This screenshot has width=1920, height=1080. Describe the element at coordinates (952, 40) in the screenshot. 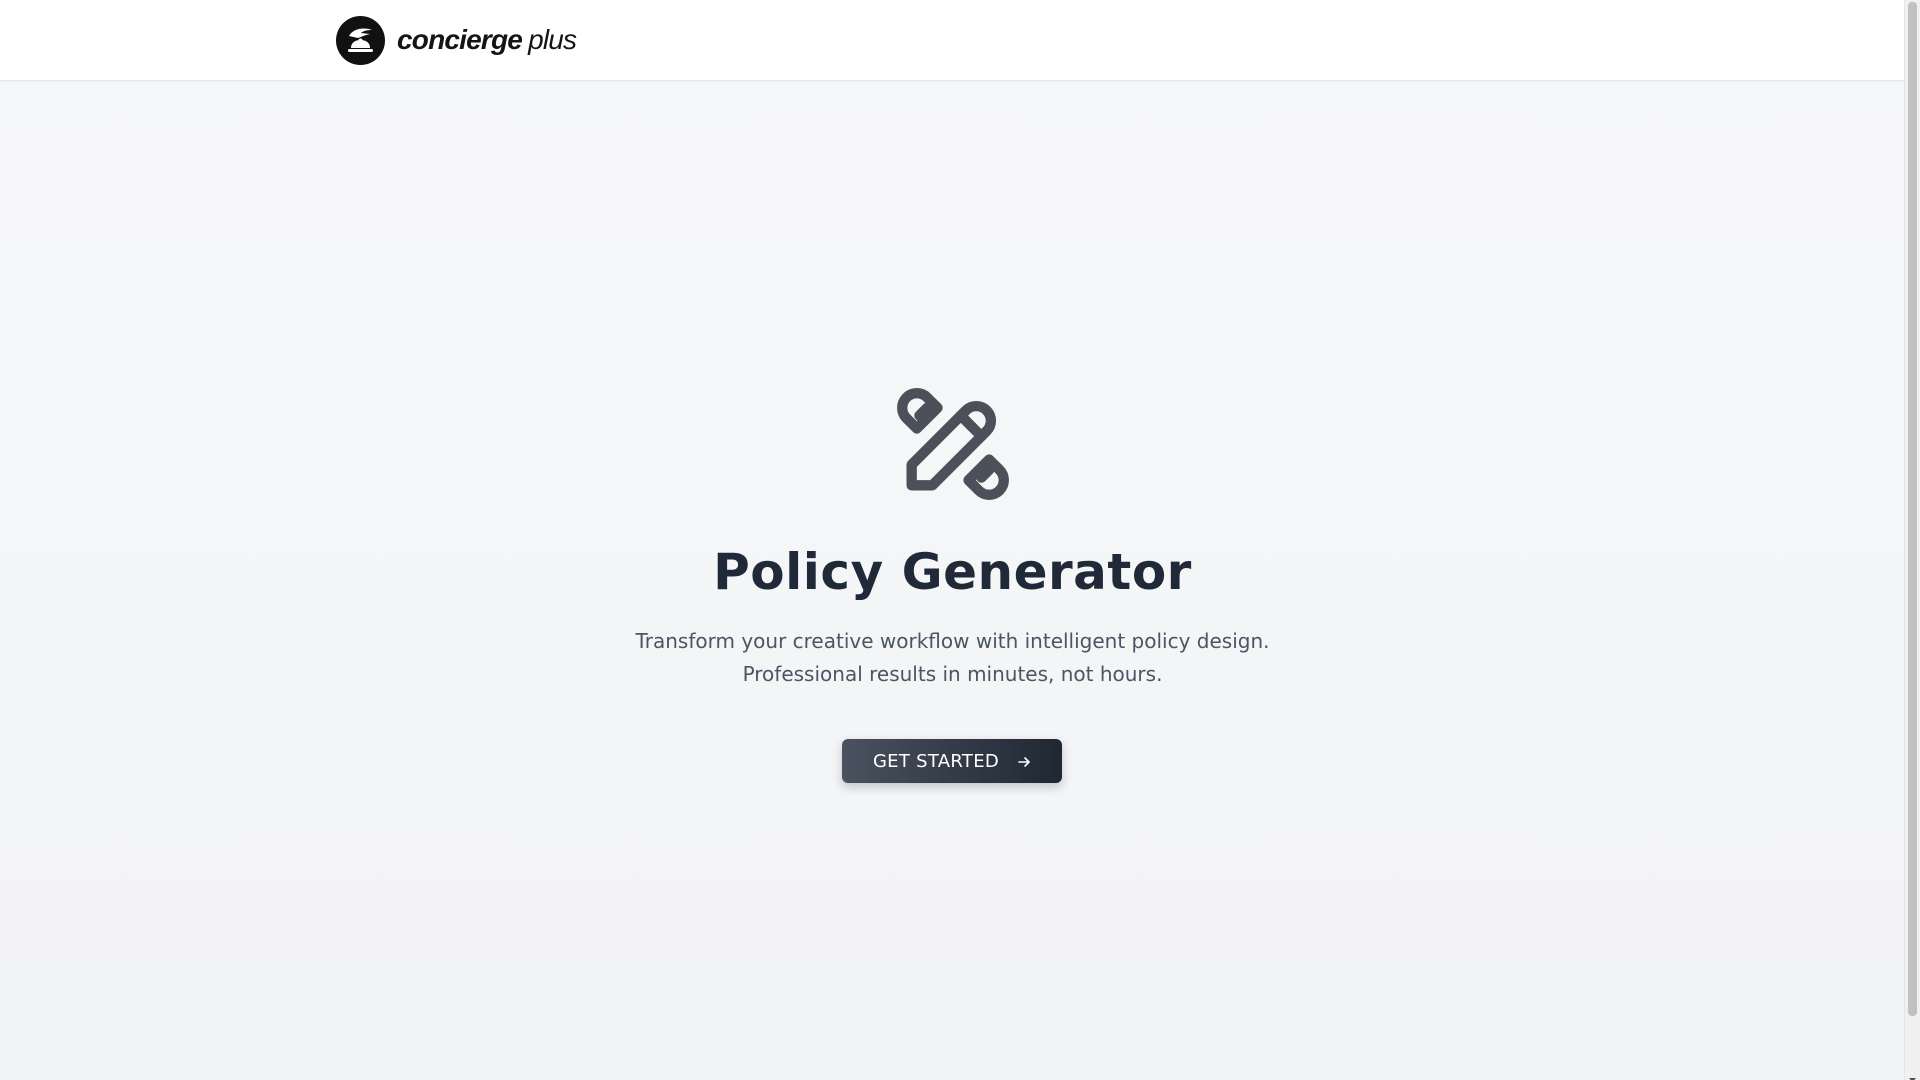

I see `top-navbar: concierge plus` at that location.